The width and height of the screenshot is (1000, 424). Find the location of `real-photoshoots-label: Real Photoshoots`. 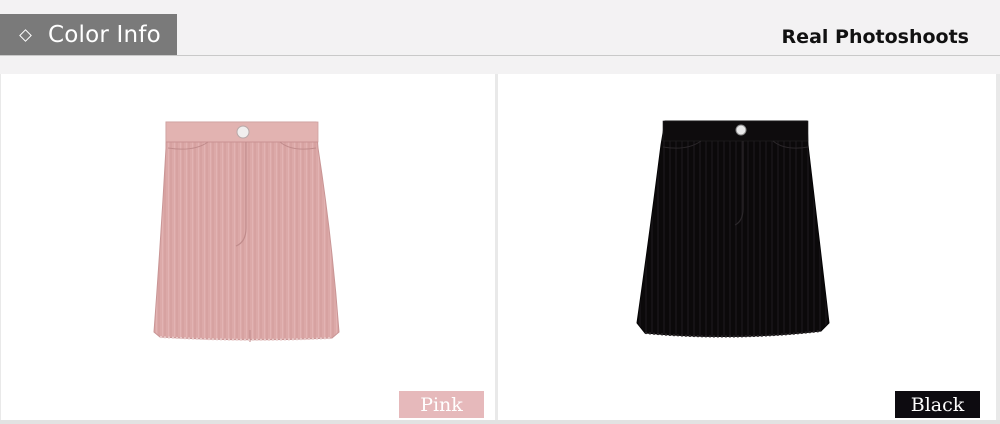

real-photoshoots-label: Real Photoshoots is located at coordinates (875, 37).